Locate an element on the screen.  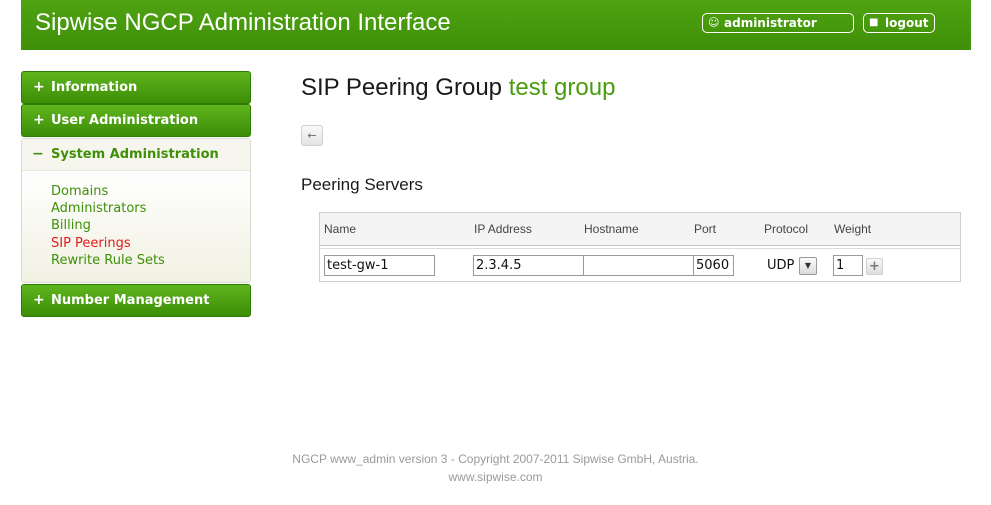
app-title: Sipwise NGCP Administration Interface is located at coordinates (243, 22).